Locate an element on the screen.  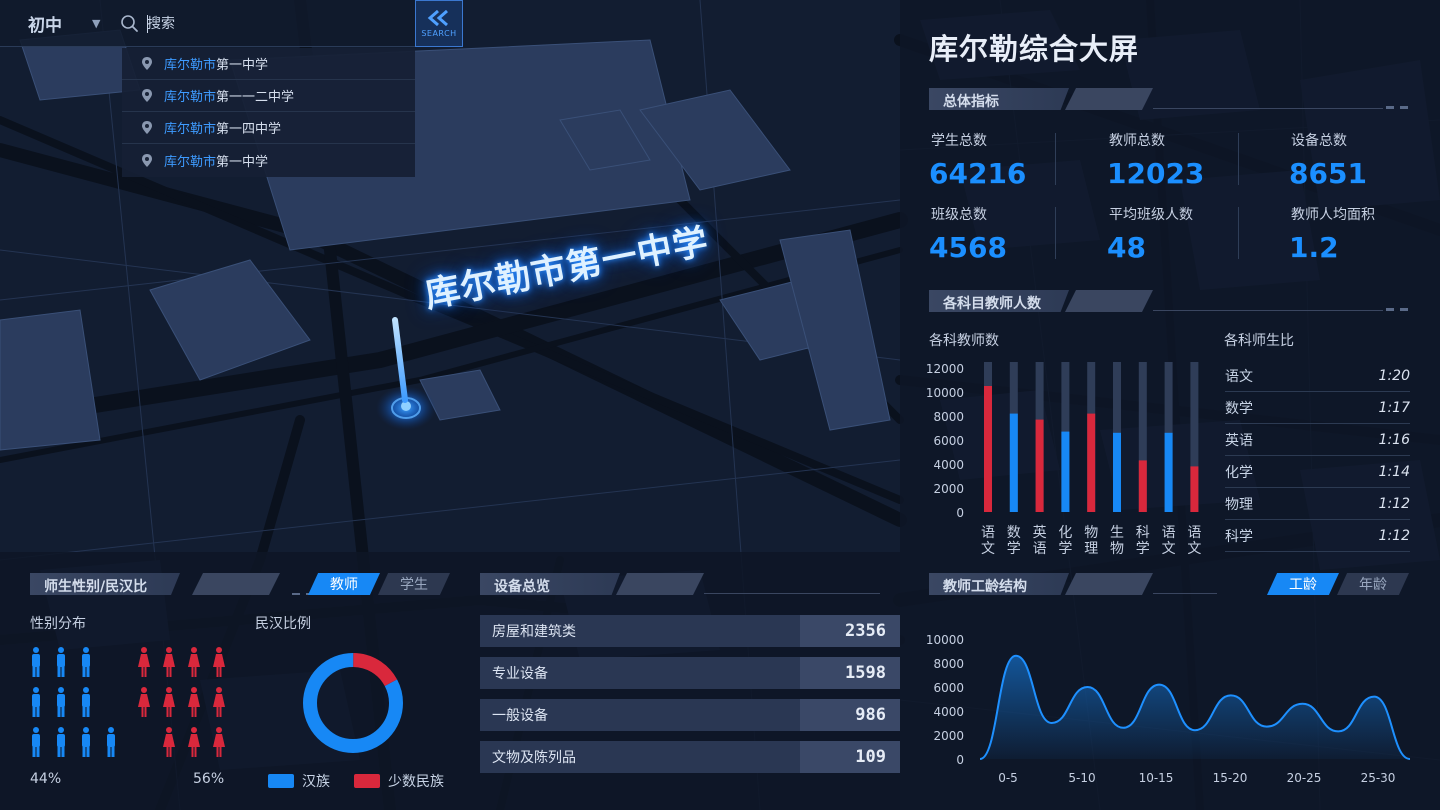
y-tick-label: 8000 is located at coordinates (948, 664).